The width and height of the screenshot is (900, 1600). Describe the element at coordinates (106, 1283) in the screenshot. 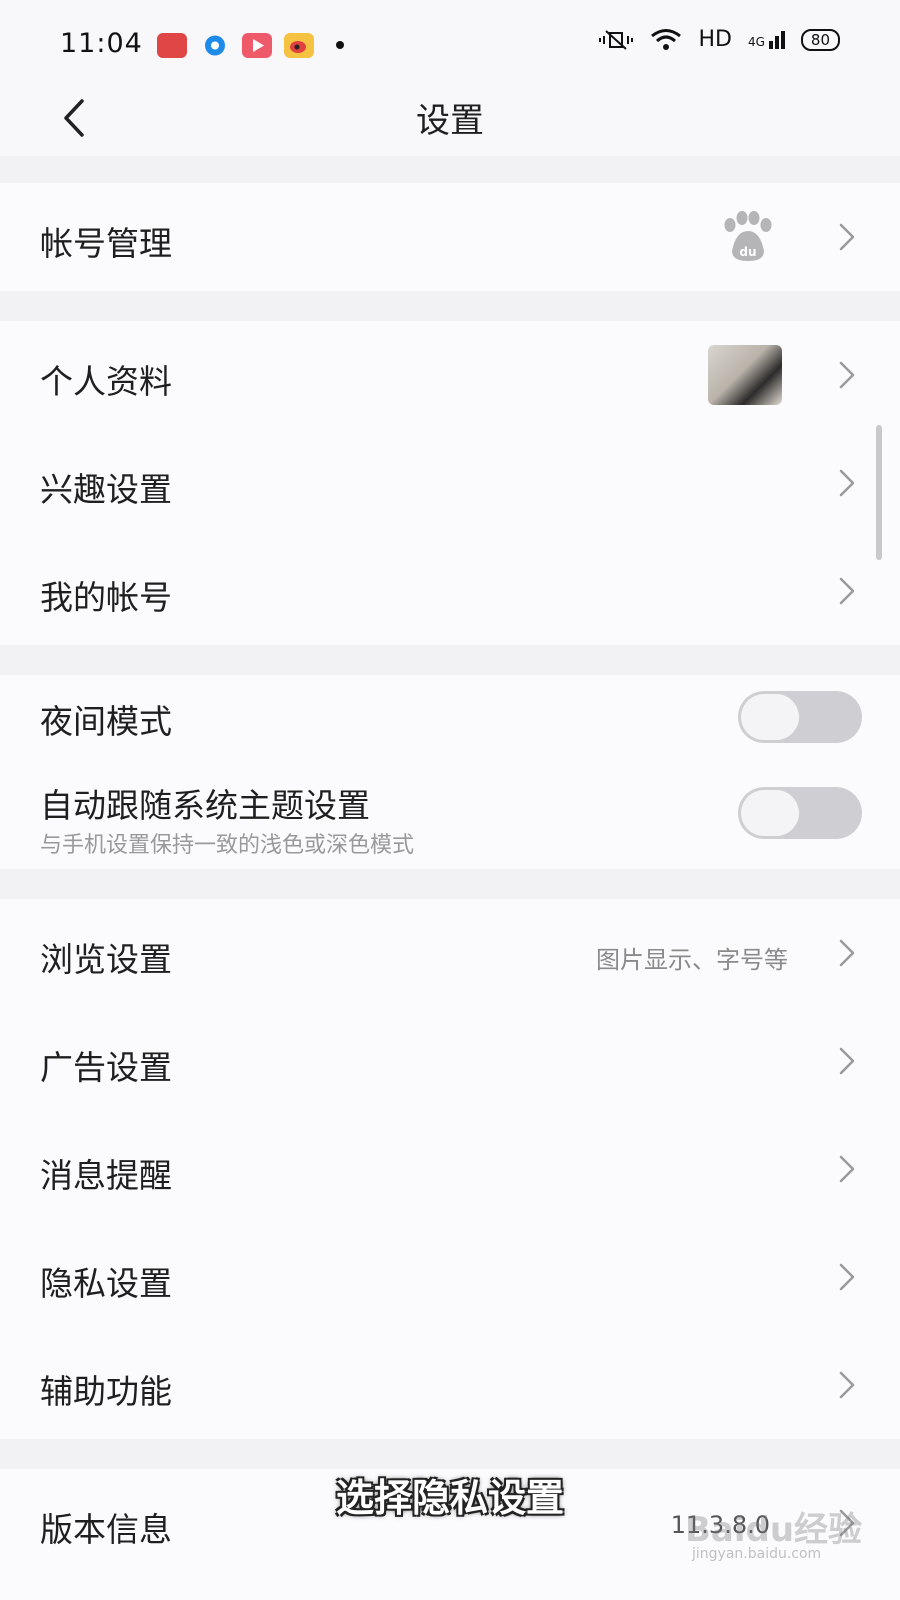

I see `row-label: 隐私设置` at that location.